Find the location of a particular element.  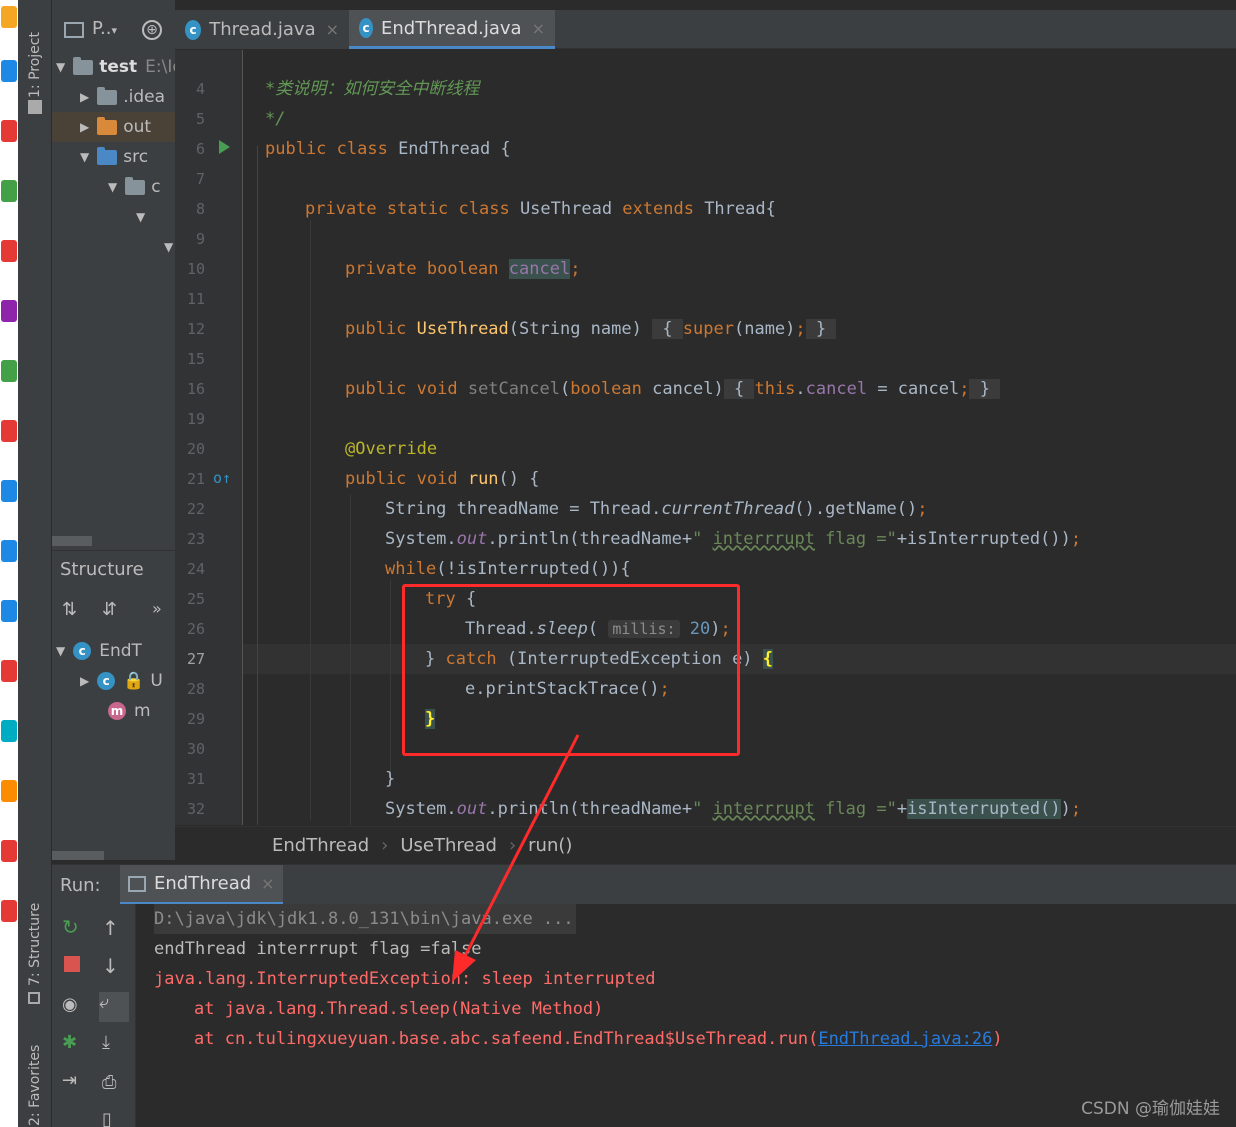

annotation-arrow is located at coordinates (516, 858).